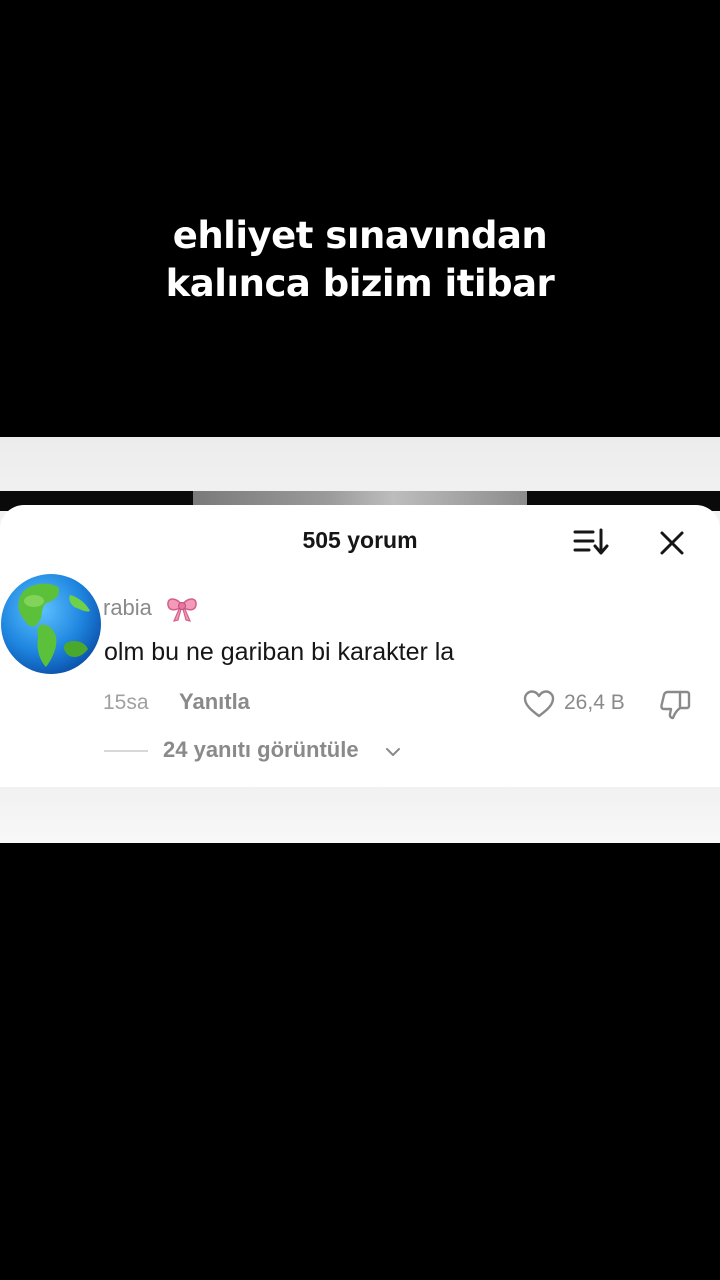  What do you see at coordinates (539, 704) in the screenshot?
I see `heart-icon` at bounding box center [539, 704].